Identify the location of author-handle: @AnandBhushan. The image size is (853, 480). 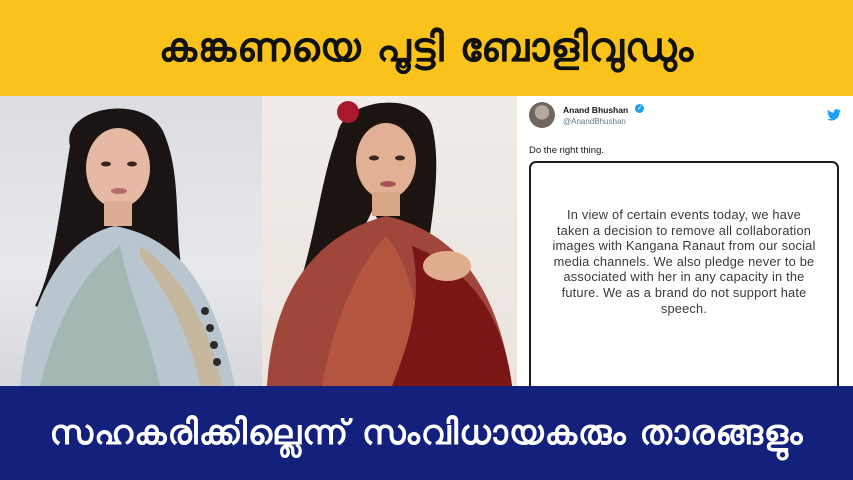
(603, 122).